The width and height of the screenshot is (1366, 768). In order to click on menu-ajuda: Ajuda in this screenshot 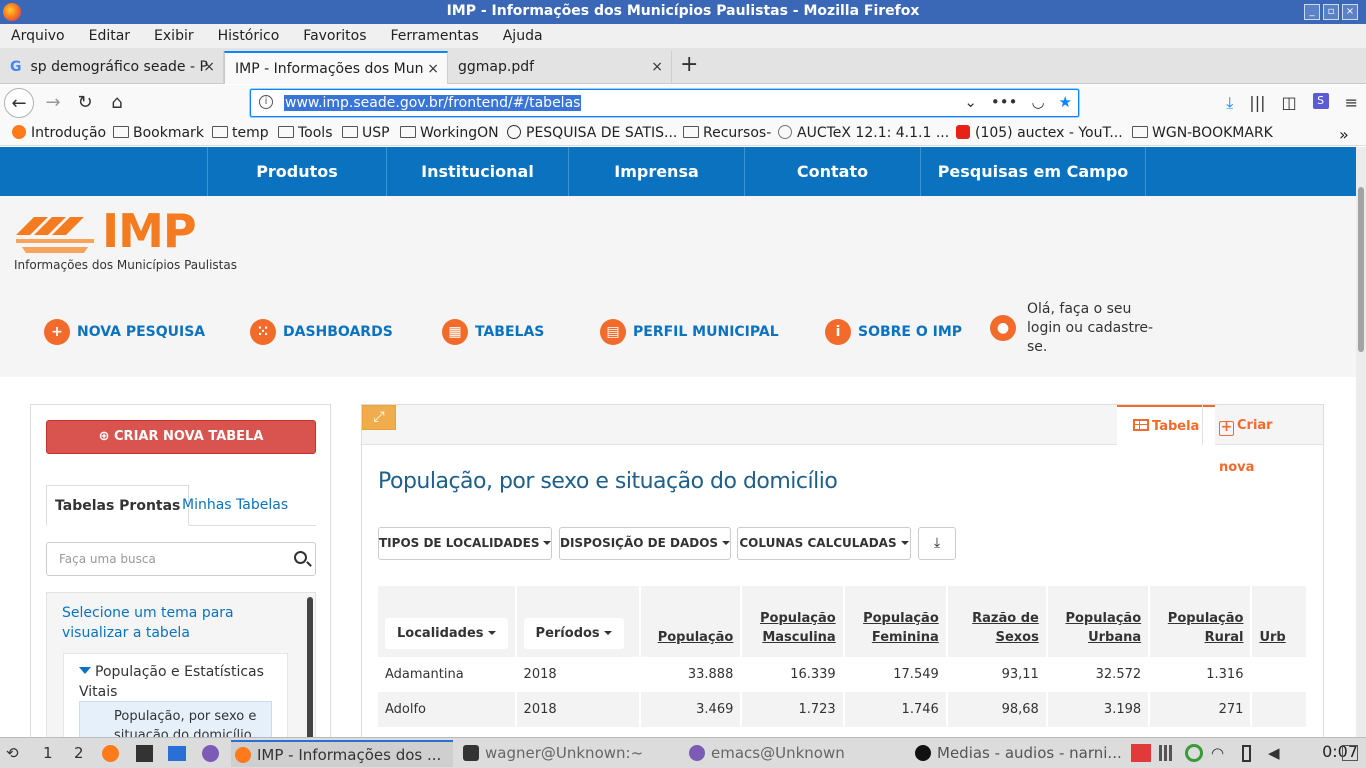, I will do `click(523, 36)`.